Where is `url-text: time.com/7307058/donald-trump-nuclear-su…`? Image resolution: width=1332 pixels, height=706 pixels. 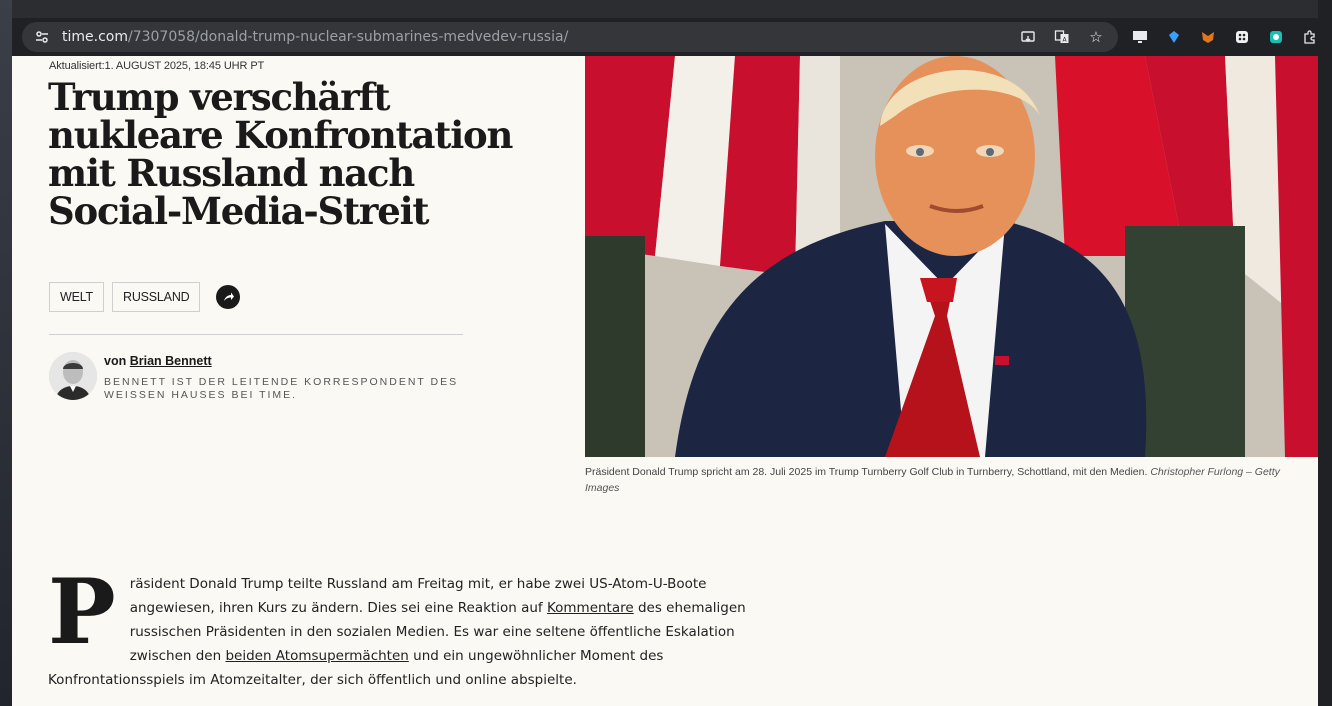 url-text: time.com/7307058/donald-trump-nuclear-su… is located at coordinates (315, 37).